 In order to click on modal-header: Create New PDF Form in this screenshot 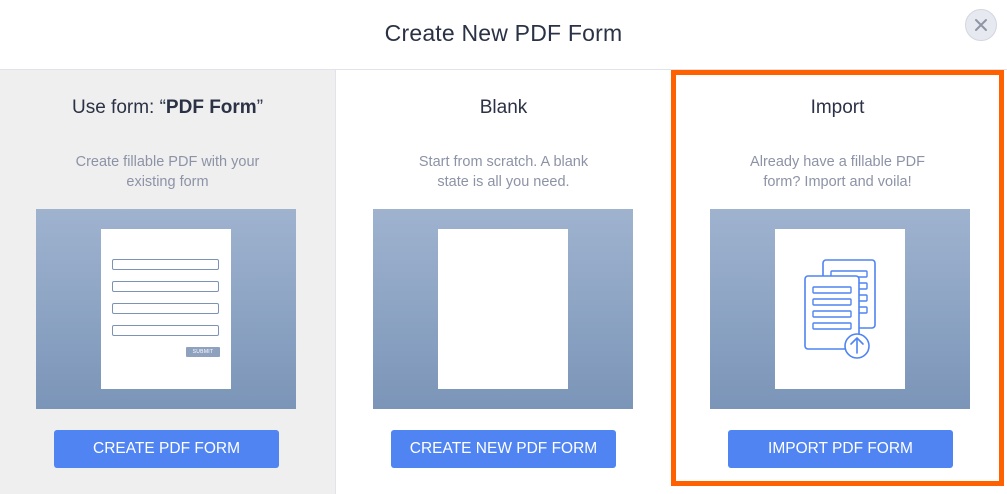, I will do `click(503, 35)`.